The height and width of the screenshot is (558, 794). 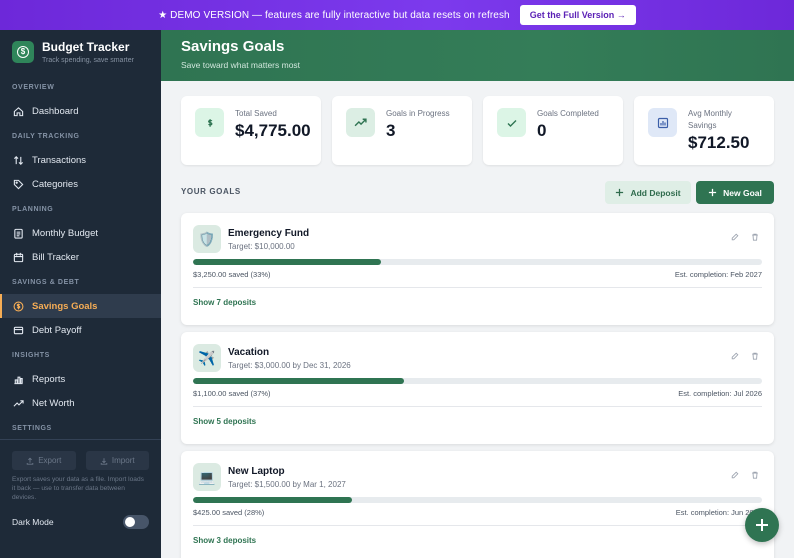 I want to click on dark-mode-toggle, so click(x=136, y=522).